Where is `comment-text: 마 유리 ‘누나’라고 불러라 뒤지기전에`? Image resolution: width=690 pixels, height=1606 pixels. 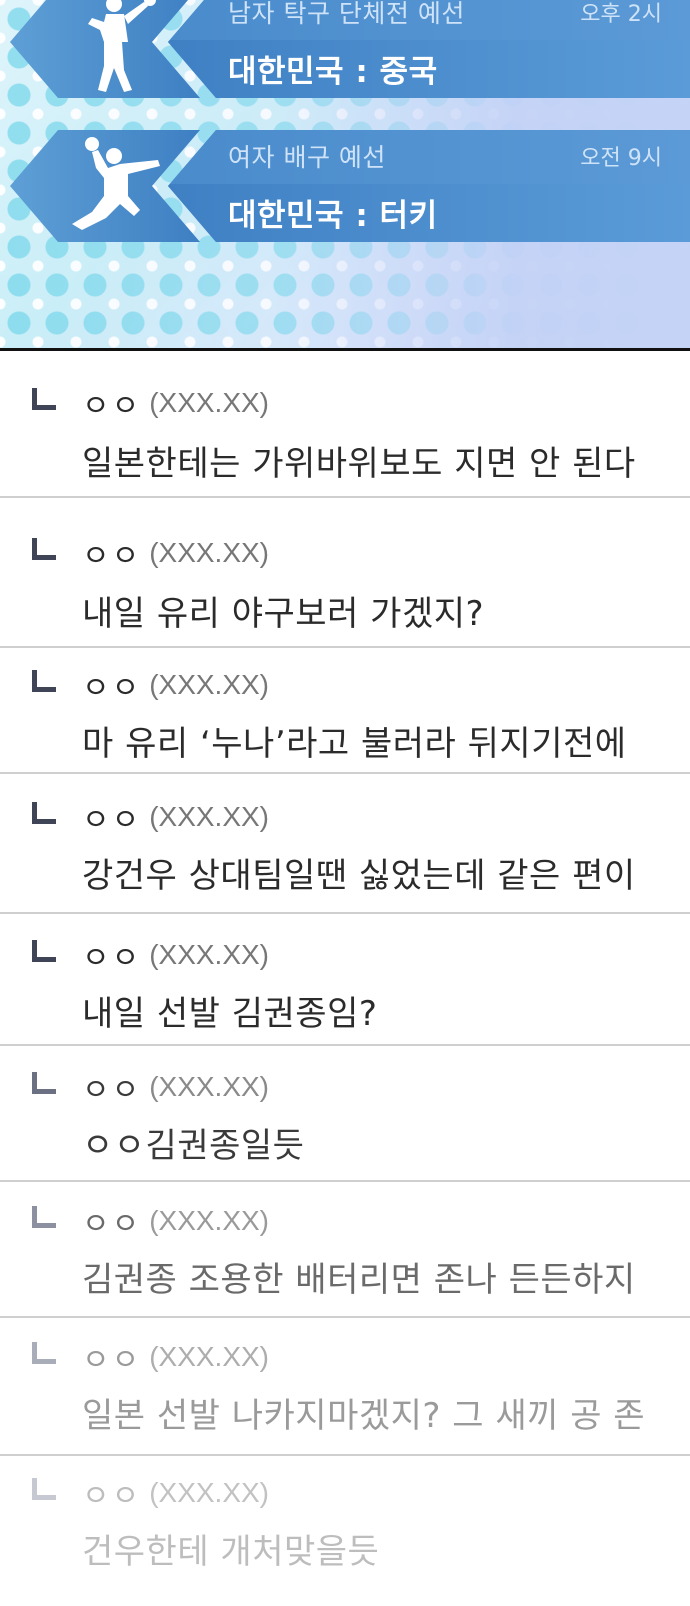
comment-text: 마 유리 ‘누나’라고 불러라 뒤지기전에 is located at coordinates (354, 744).